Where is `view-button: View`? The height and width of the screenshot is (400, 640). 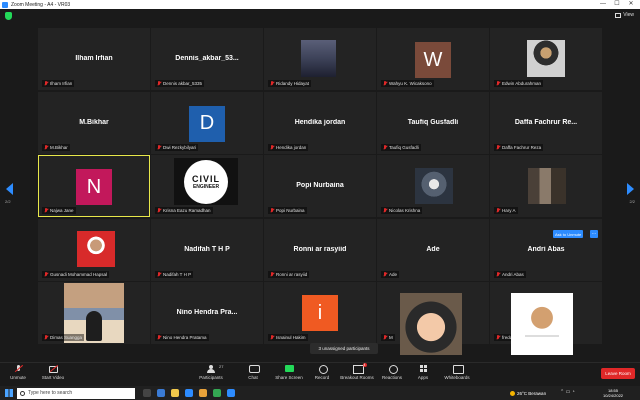
view-button: View is located at coordinates (624, 15).